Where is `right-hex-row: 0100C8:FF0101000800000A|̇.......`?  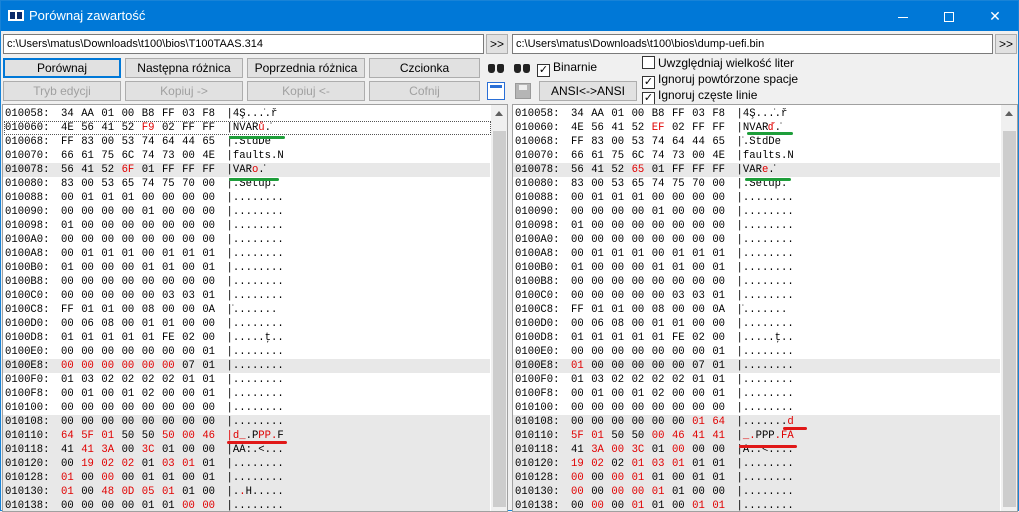
right-hex-row: 0100C8:FF0101000800000A|̇....... is located at coordinates (756, 310).